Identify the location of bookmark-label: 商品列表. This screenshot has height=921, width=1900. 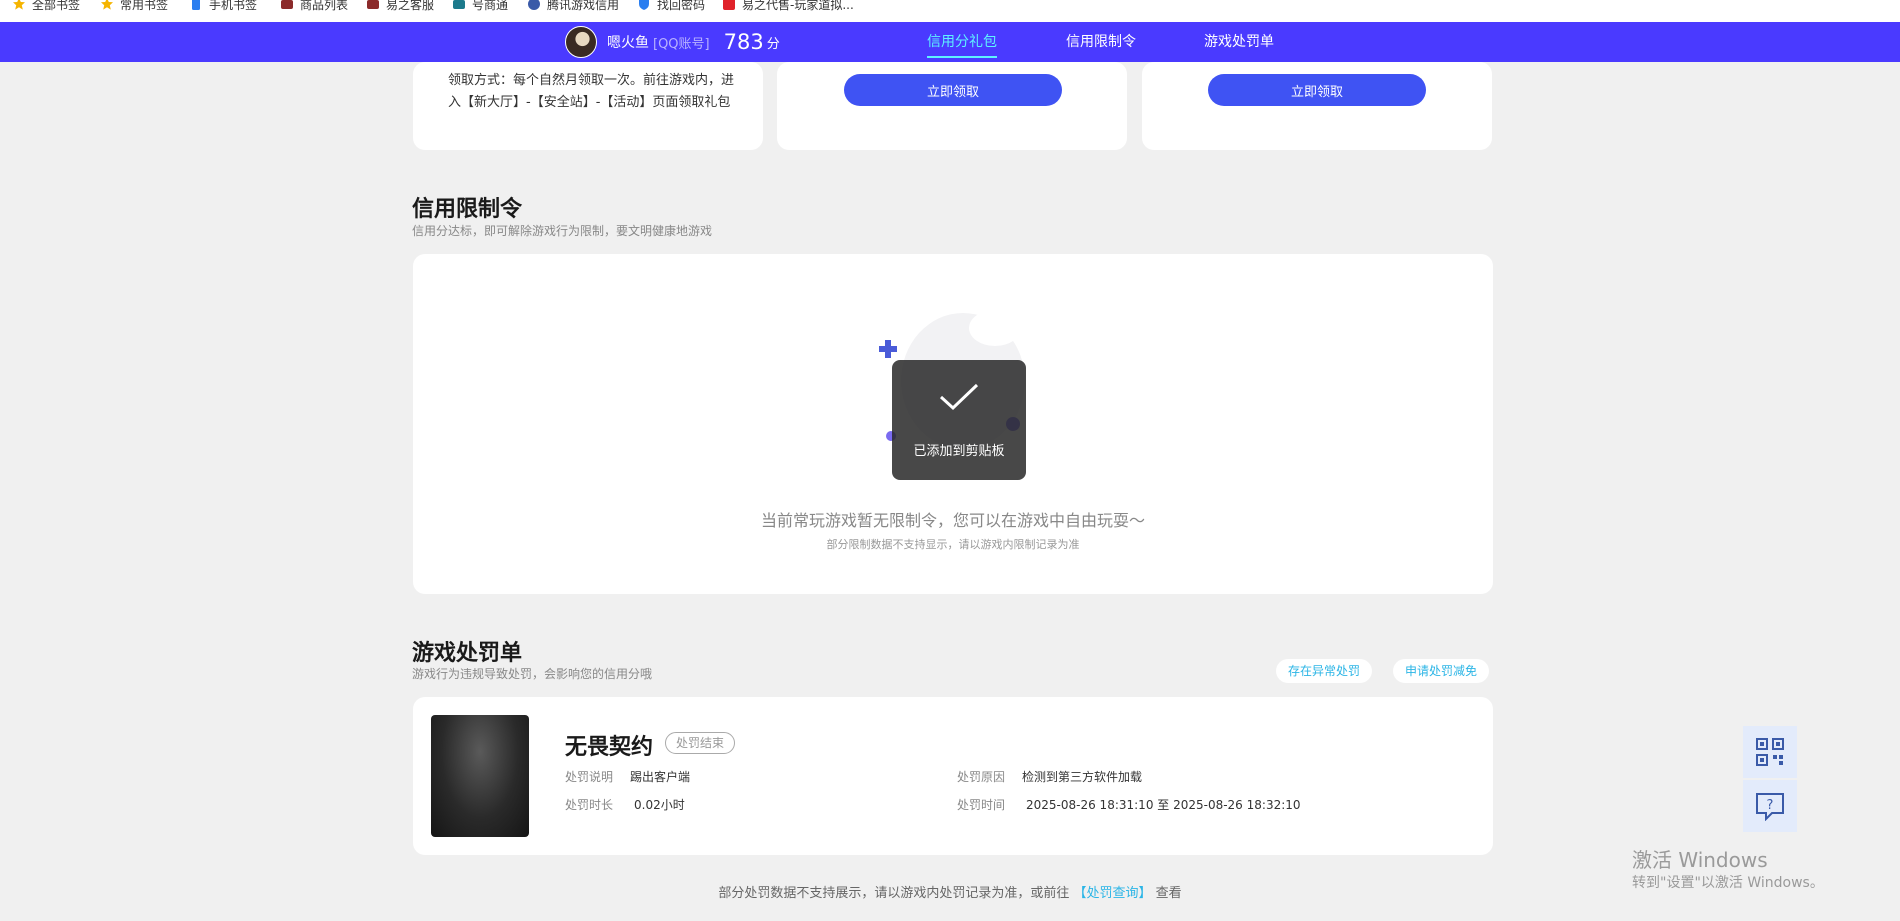
(324, 6).